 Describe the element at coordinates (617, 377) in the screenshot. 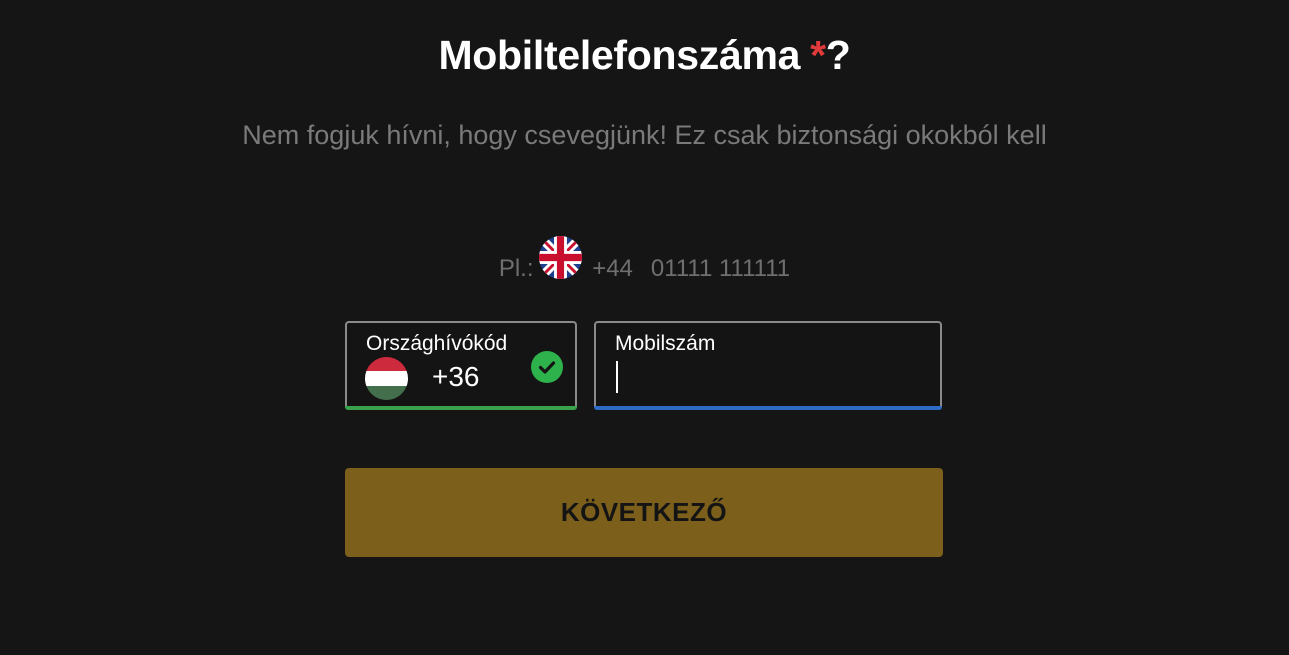

I see `text-caret` at that location.